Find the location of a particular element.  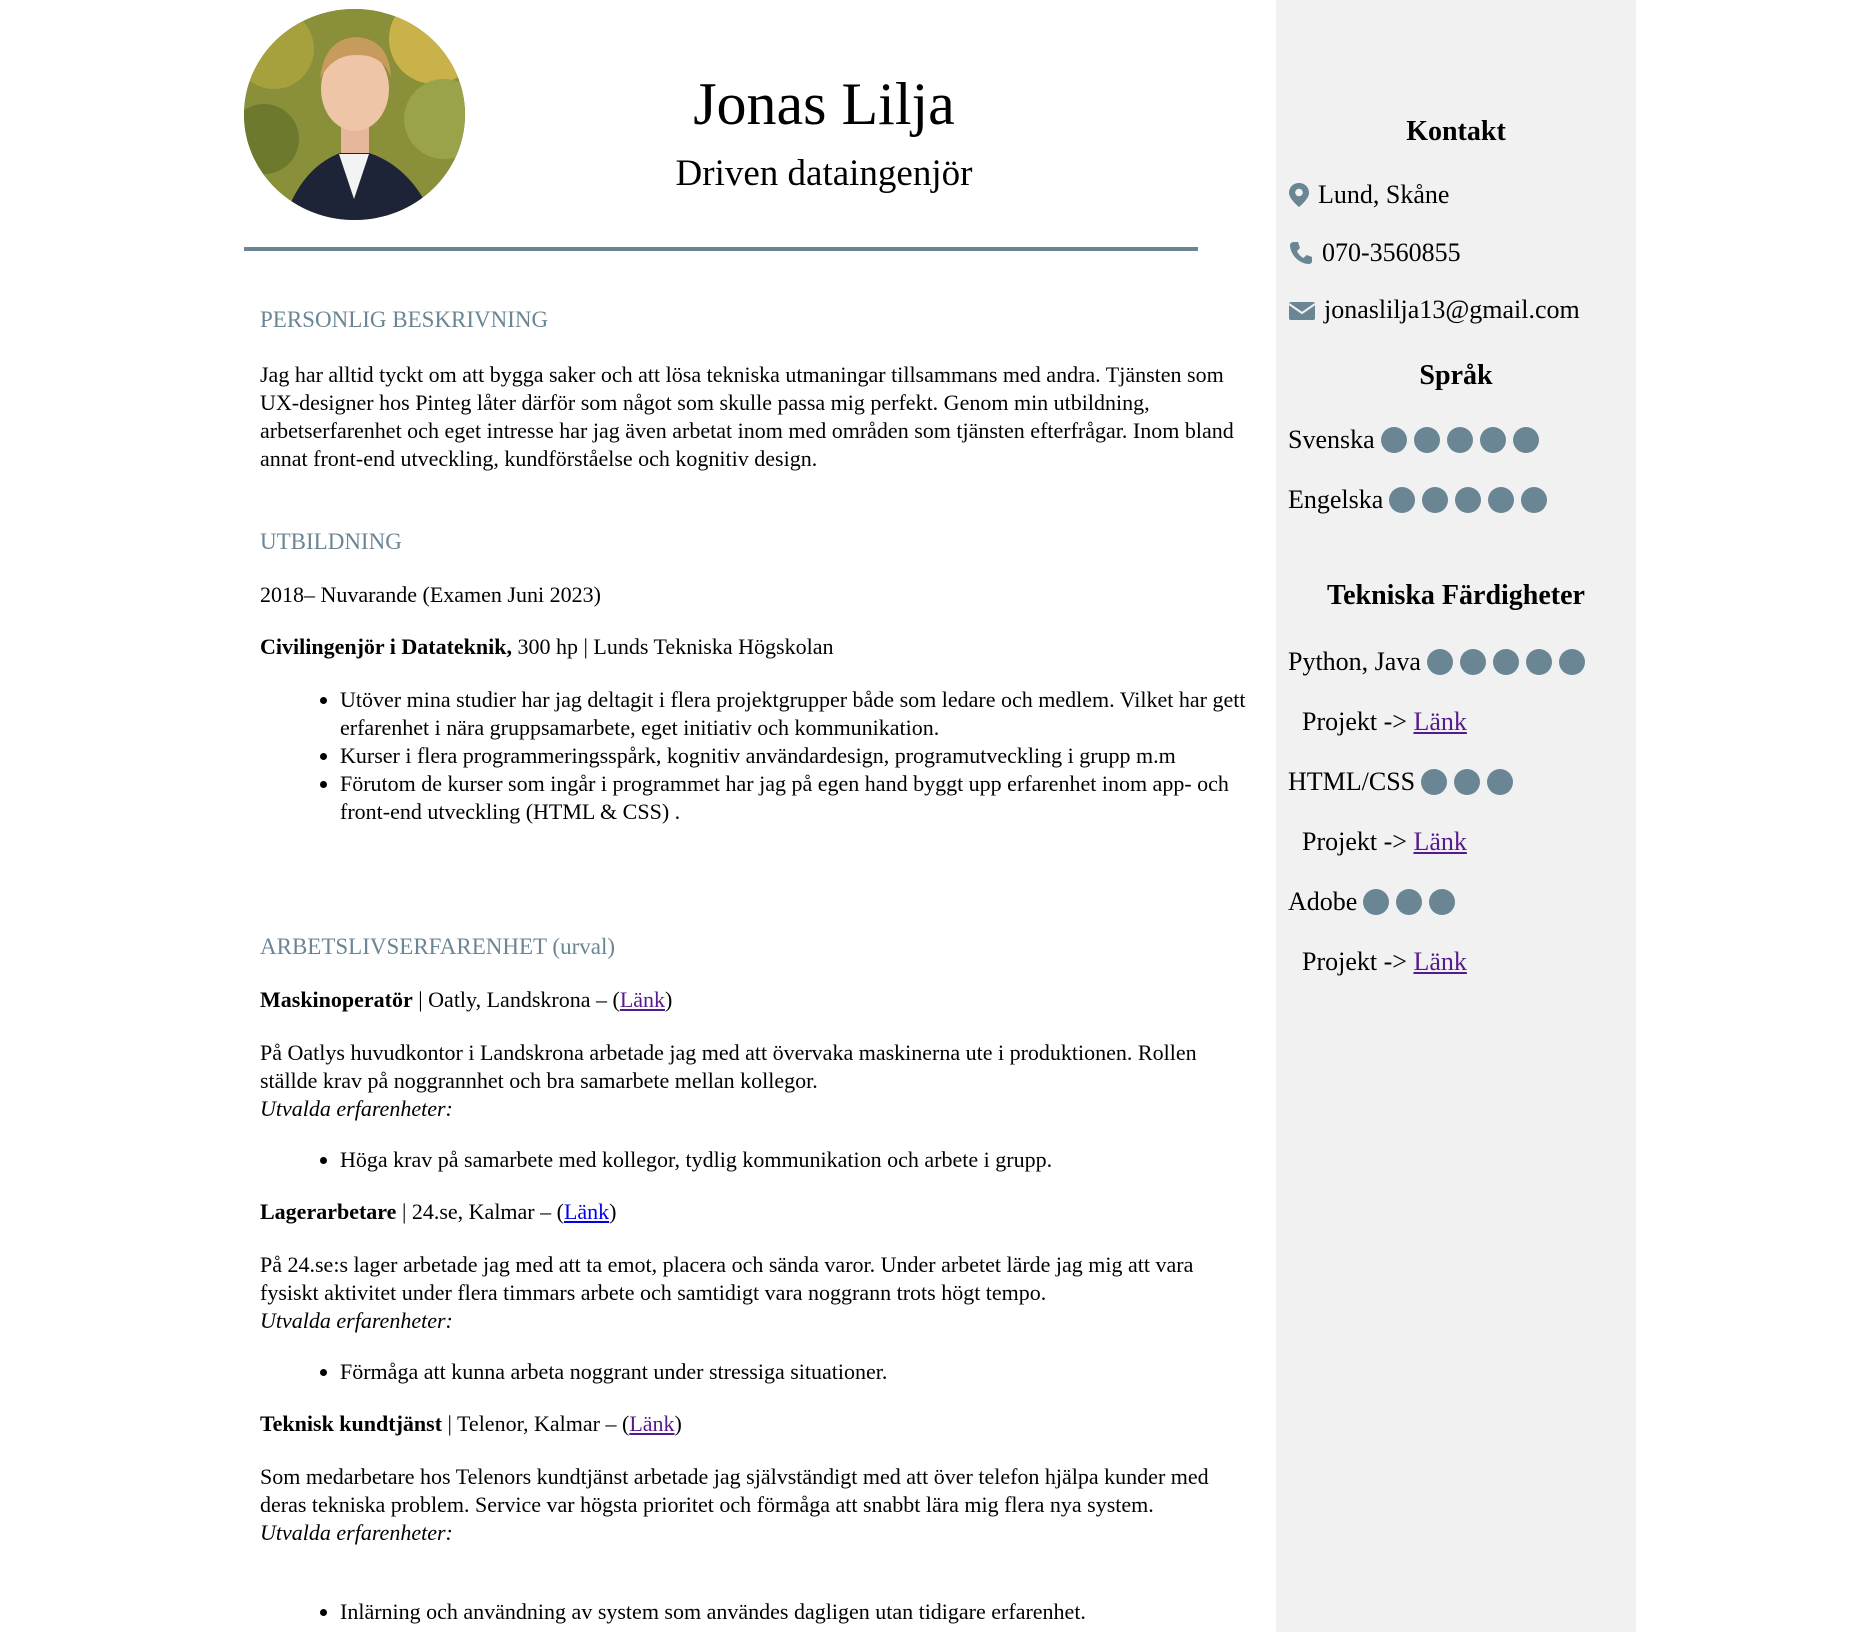

skill-name: HTML/CSS is located at coordinates (1352, 781).